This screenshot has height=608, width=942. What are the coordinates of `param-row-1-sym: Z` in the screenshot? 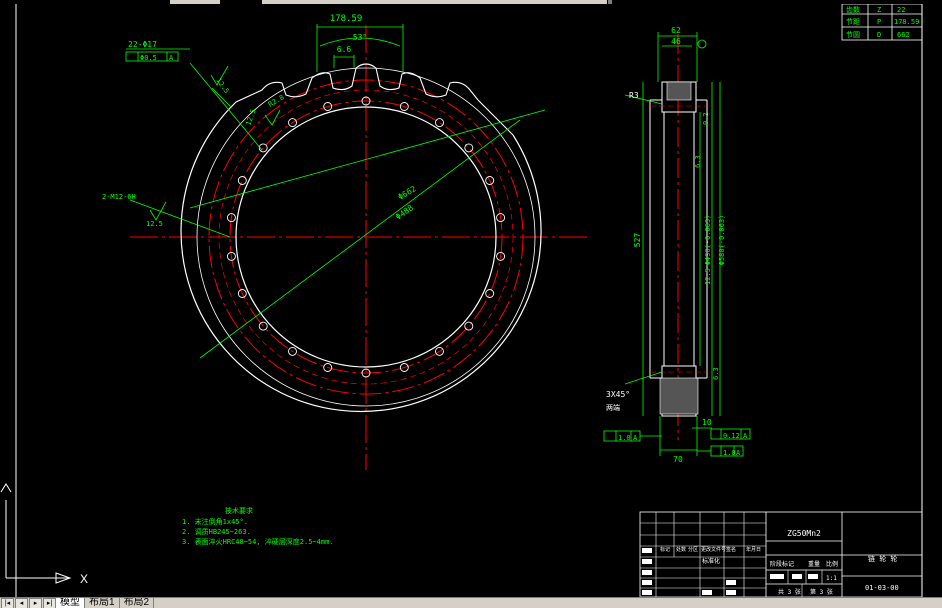 It's located at (879, 10).